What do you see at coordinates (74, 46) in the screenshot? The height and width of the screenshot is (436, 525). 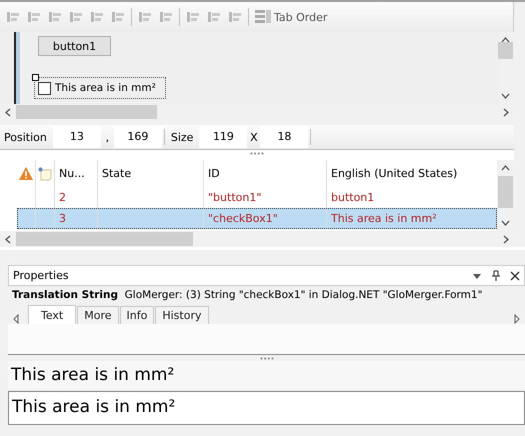 I see `form-button: button1` at bounding box center [74, 46].